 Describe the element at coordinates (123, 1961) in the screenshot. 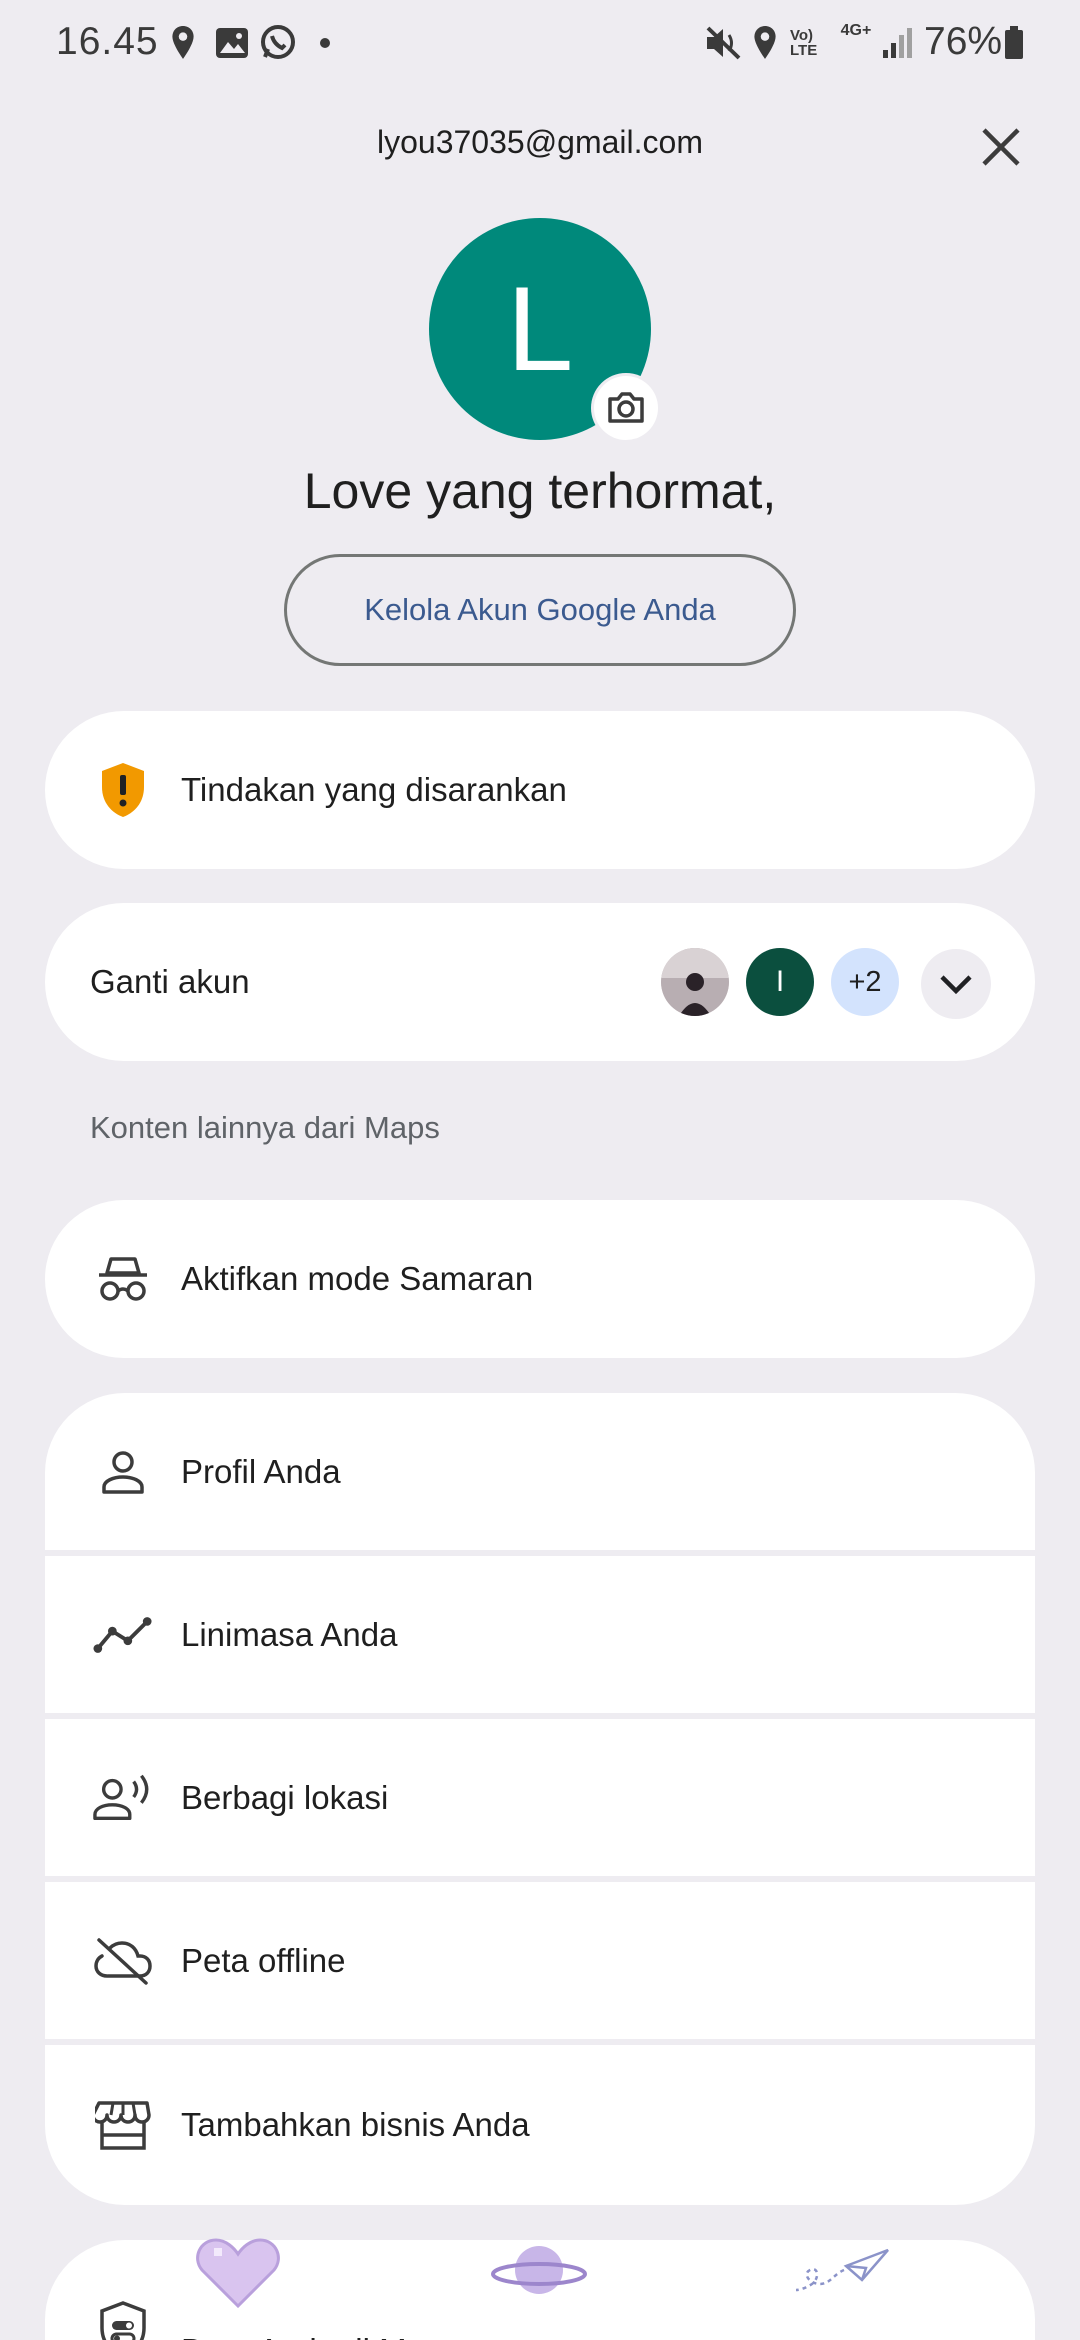

I see `cloud-off-icon` at that location.